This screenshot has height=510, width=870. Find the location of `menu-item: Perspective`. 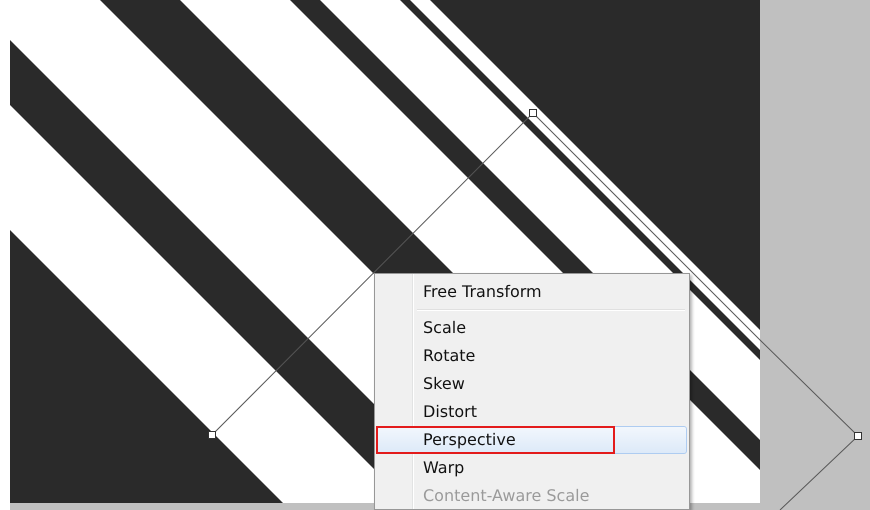

menu-item: Perspective is located at coordinates (532, 440).